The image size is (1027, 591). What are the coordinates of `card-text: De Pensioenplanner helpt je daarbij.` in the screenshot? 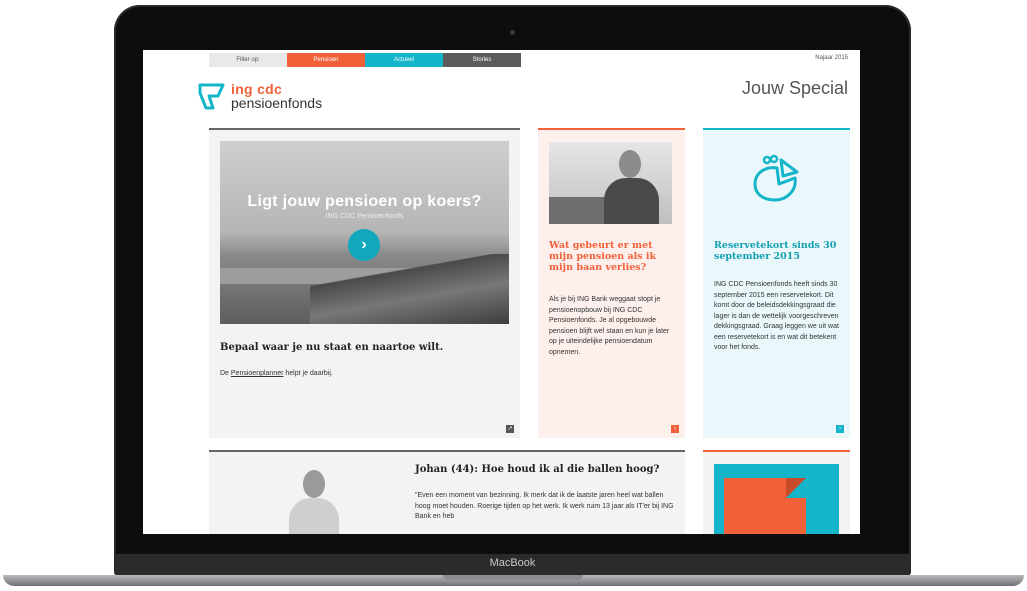 It's located at (276, 373).